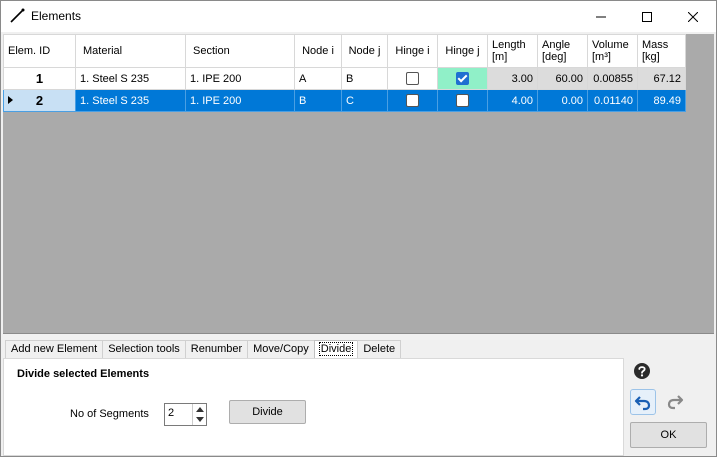  Describe the element at coordinates (668, 435) in the screenshot. I see `ok-button: OK` at that location.